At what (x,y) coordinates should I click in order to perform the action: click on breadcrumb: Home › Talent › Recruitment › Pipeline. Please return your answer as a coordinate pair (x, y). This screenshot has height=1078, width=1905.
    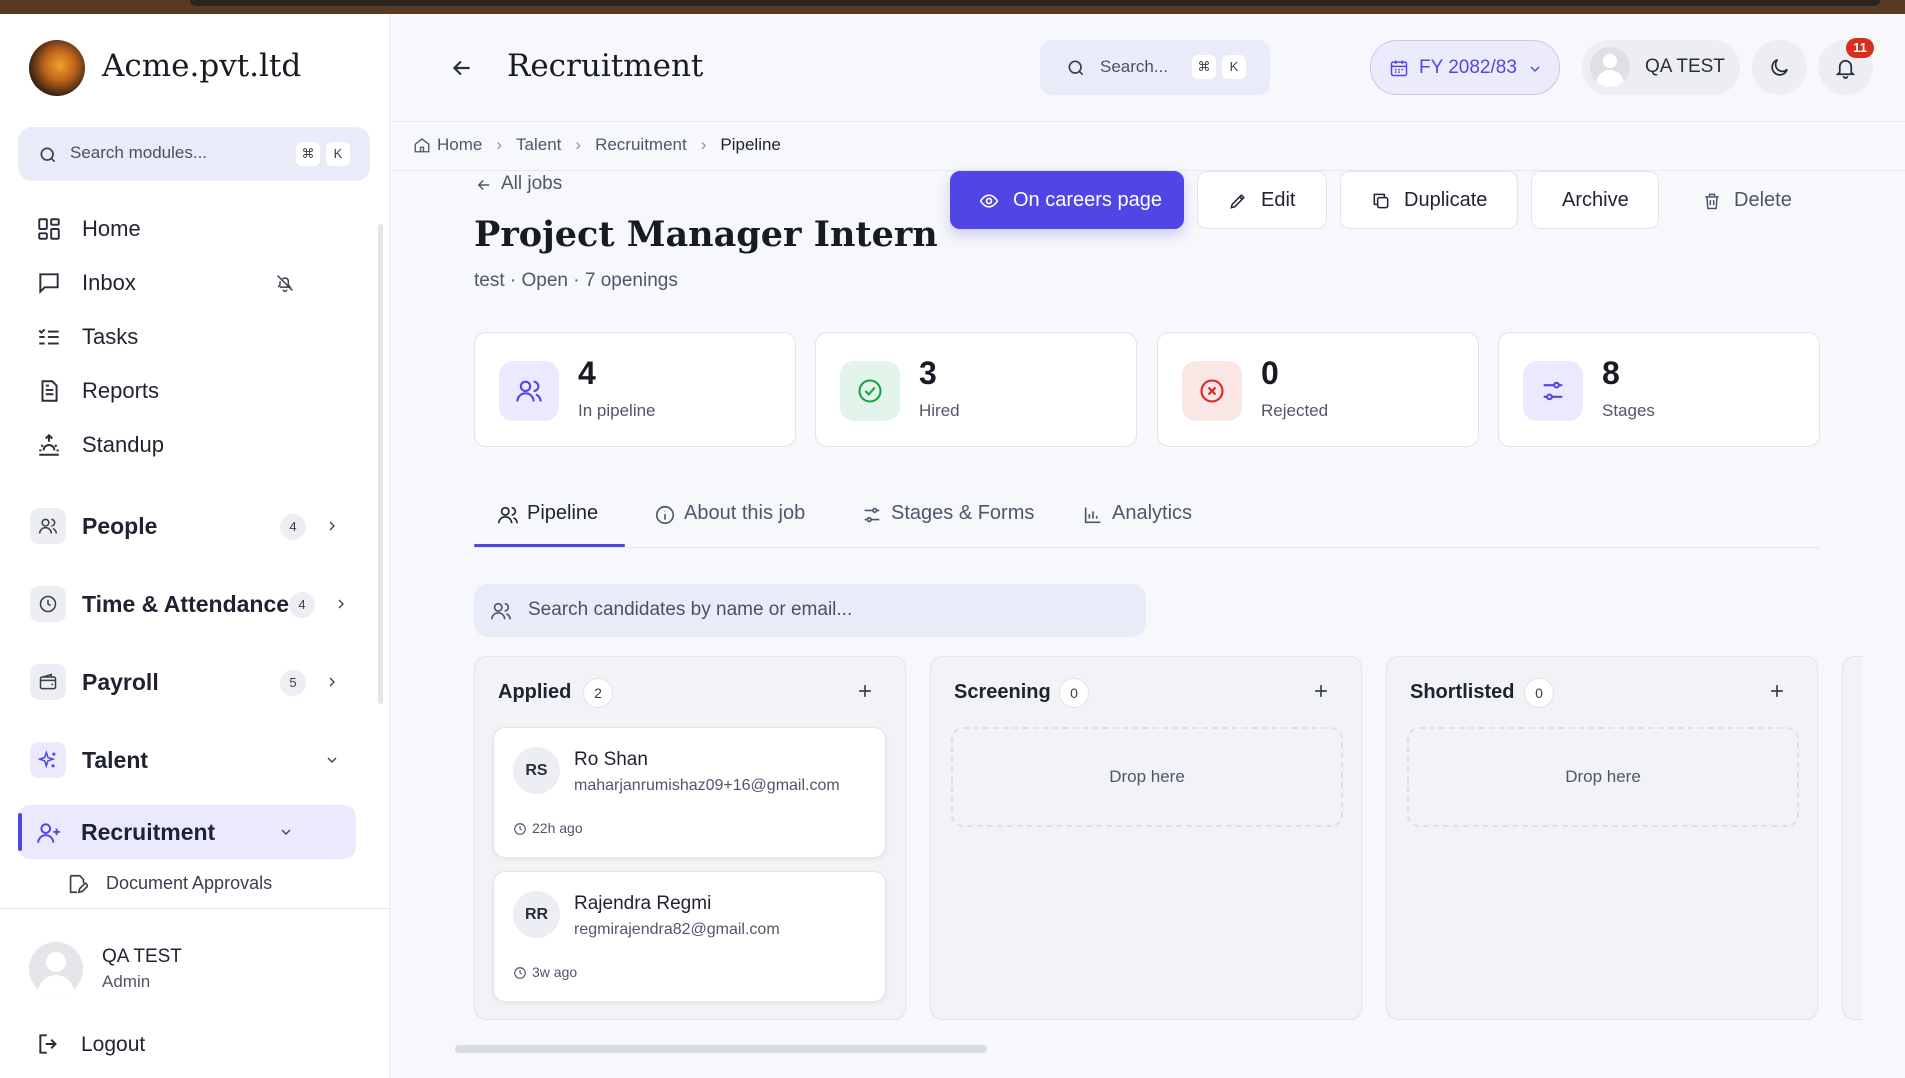
    Looking at the image, I should click on (597, 145).